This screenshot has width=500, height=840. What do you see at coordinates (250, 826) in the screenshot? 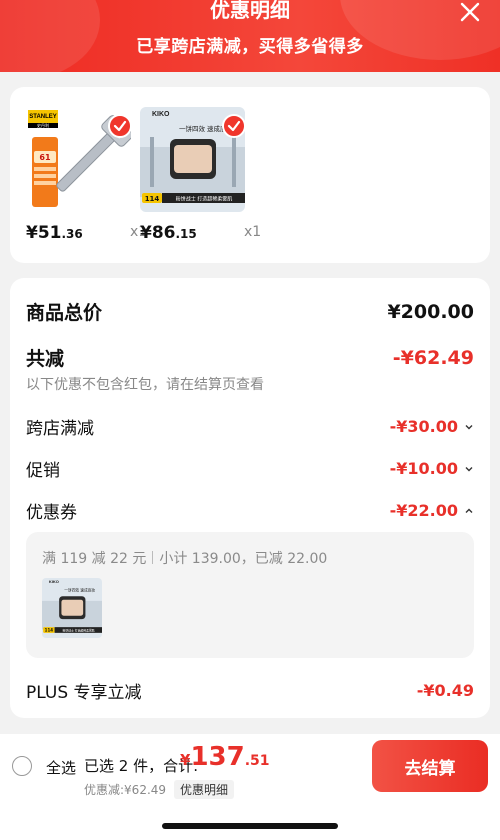
I see `home-indicator` at bounding box center [250, 826].